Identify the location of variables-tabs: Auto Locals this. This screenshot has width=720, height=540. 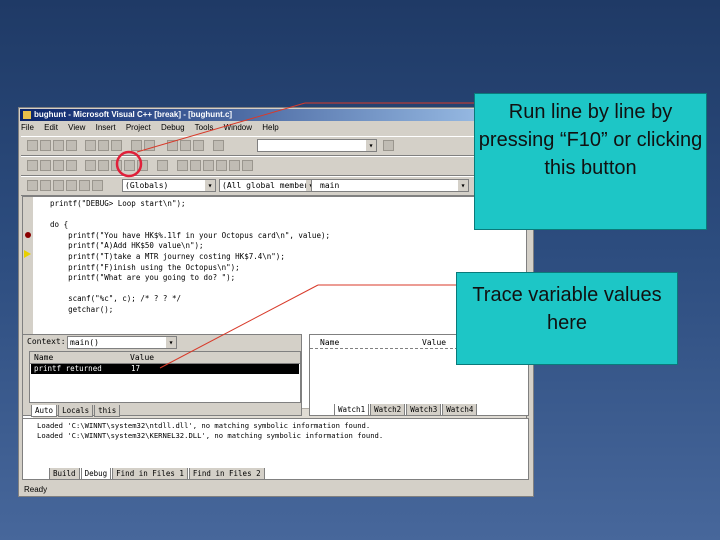
(166, 411).